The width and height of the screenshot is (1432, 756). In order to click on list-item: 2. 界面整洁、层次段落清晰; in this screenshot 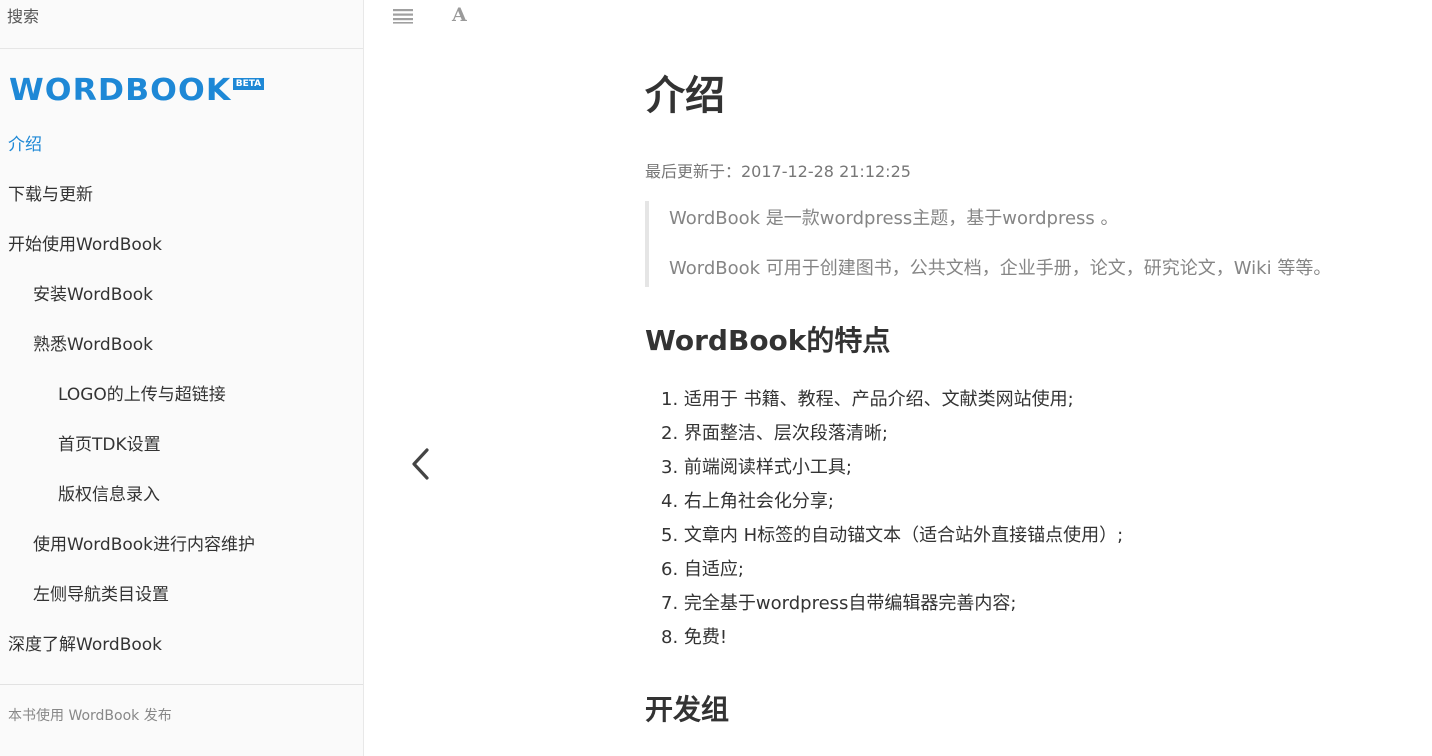, I will do `click(892, 434)`.